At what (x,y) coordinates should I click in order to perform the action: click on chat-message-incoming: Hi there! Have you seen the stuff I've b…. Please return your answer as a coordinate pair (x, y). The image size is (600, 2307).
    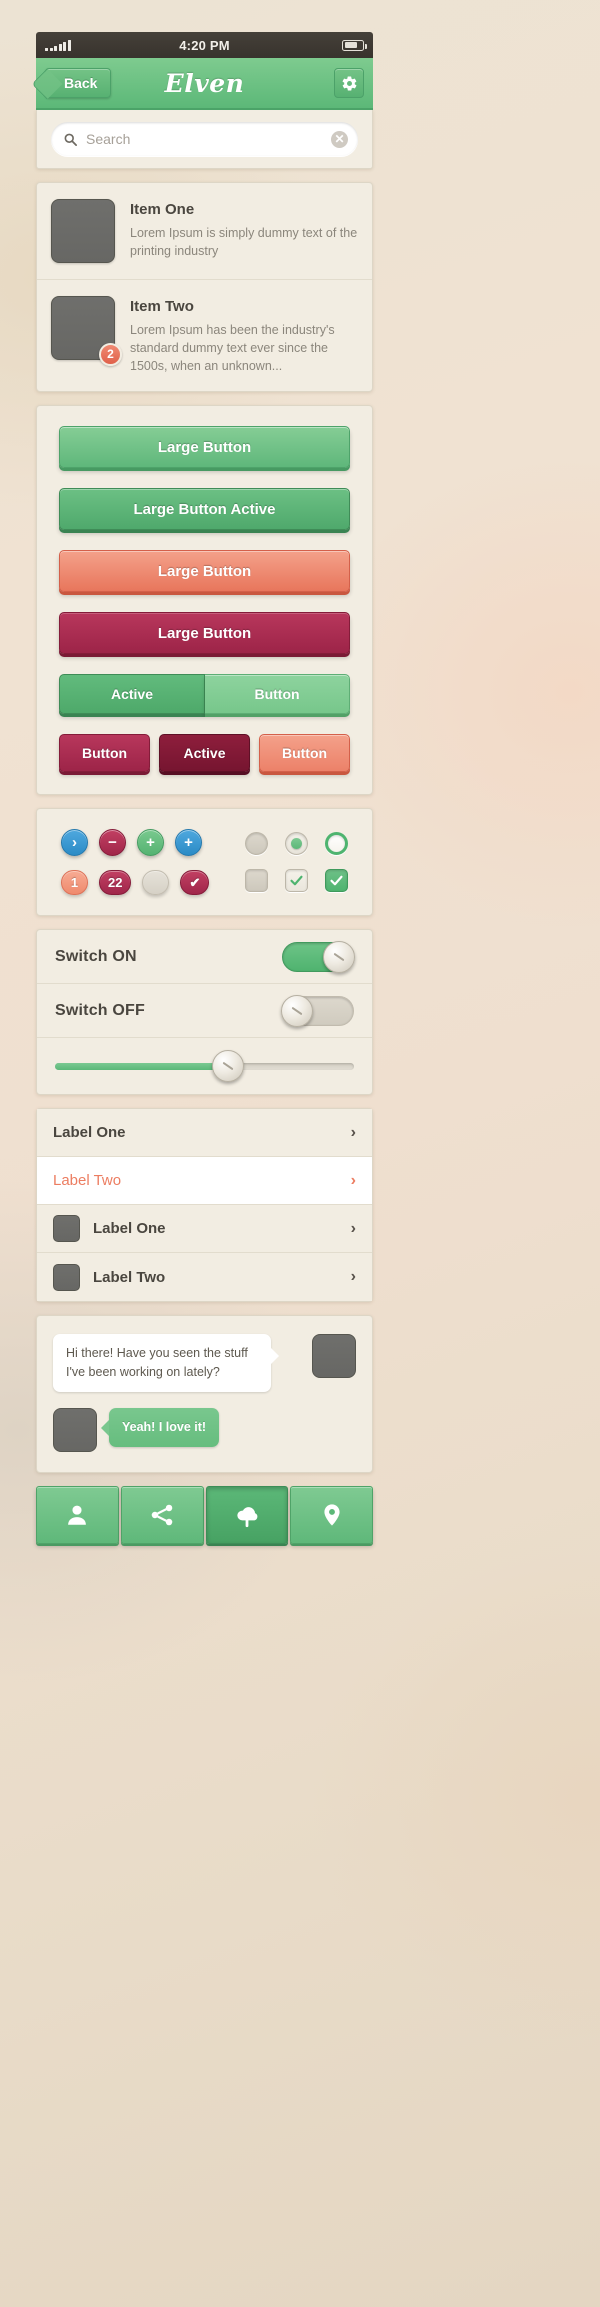
    Looking at the image, I should click on (204, 1363).